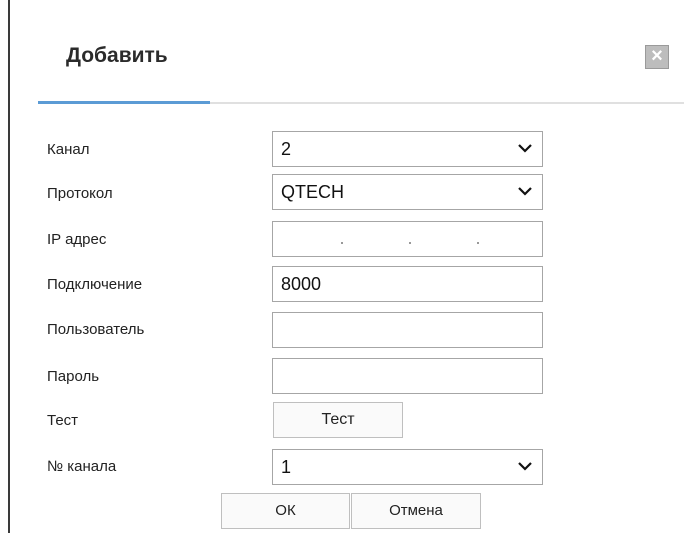 Image resolution: width=684 pixels, height=533 pixels. Describe the element at coordinates (407, 330) in the screenshot. I see `user-field` at that location.